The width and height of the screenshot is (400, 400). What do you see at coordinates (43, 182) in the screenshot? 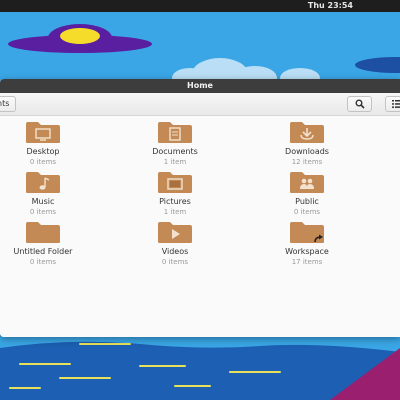
I see `music-folder-icon` at bounding box center [43, 182].